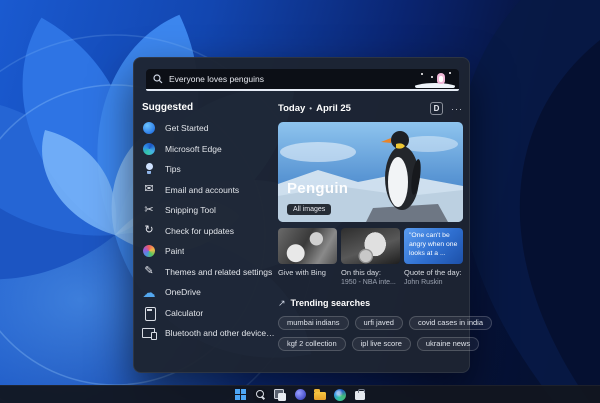 This screenshot has height=403, width=600. What do you see at coordinates (158, 79) in the screenshot?
I see `search-icon` at bounding box center [158, 79].